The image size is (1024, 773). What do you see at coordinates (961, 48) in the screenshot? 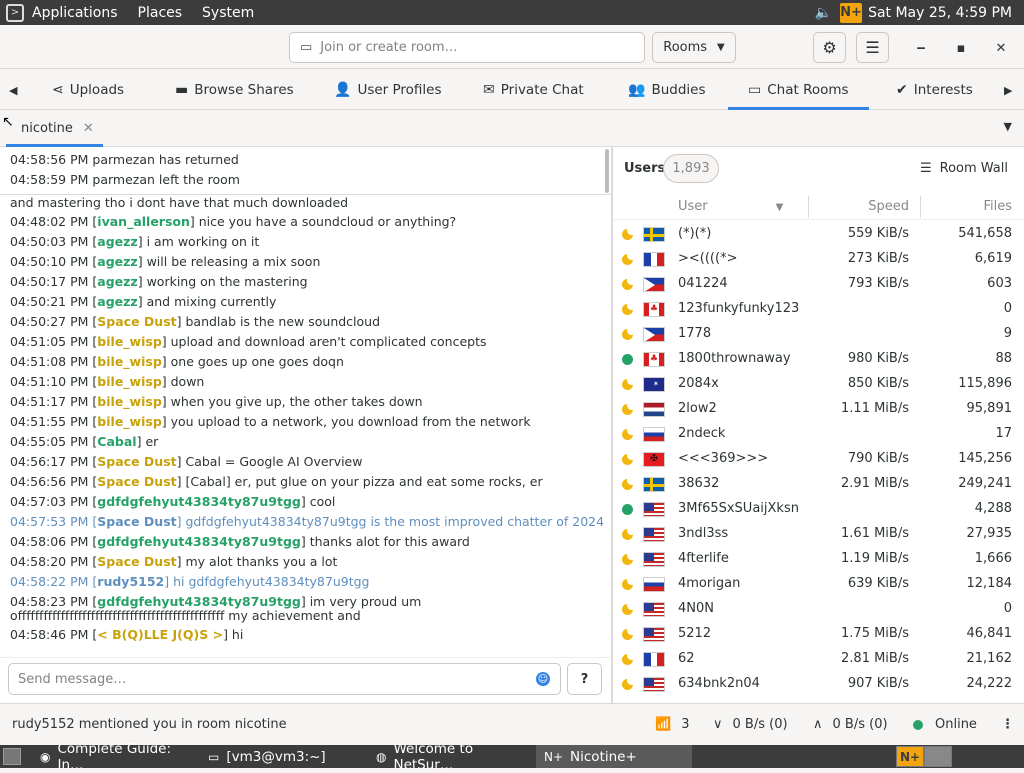
I see `maximize-button: ▪` at bounding box center [961, 48].